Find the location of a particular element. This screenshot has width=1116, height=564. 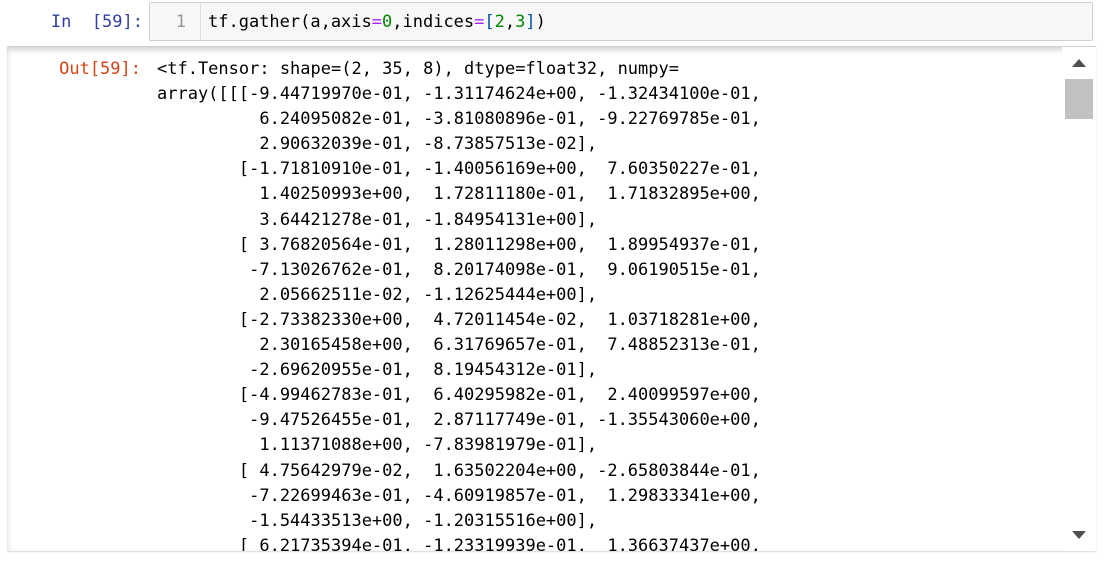

code-function-call: tf.gather(a,axis is located at coordinates (290, 22).